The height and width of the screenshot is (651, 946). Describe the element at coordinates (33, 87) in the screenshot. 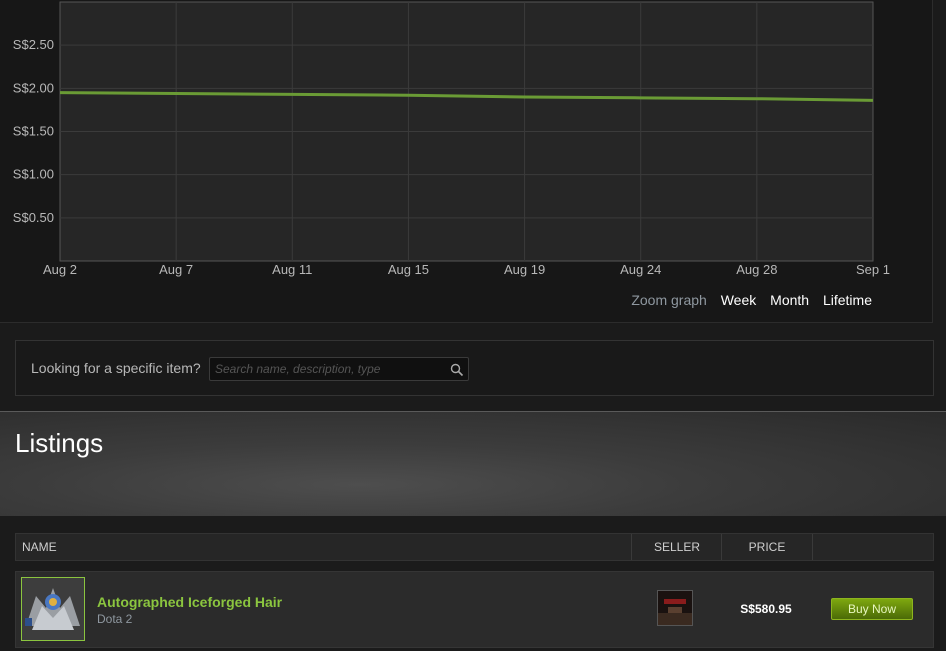

I see `y-tick-label: S$2.00` at that location.